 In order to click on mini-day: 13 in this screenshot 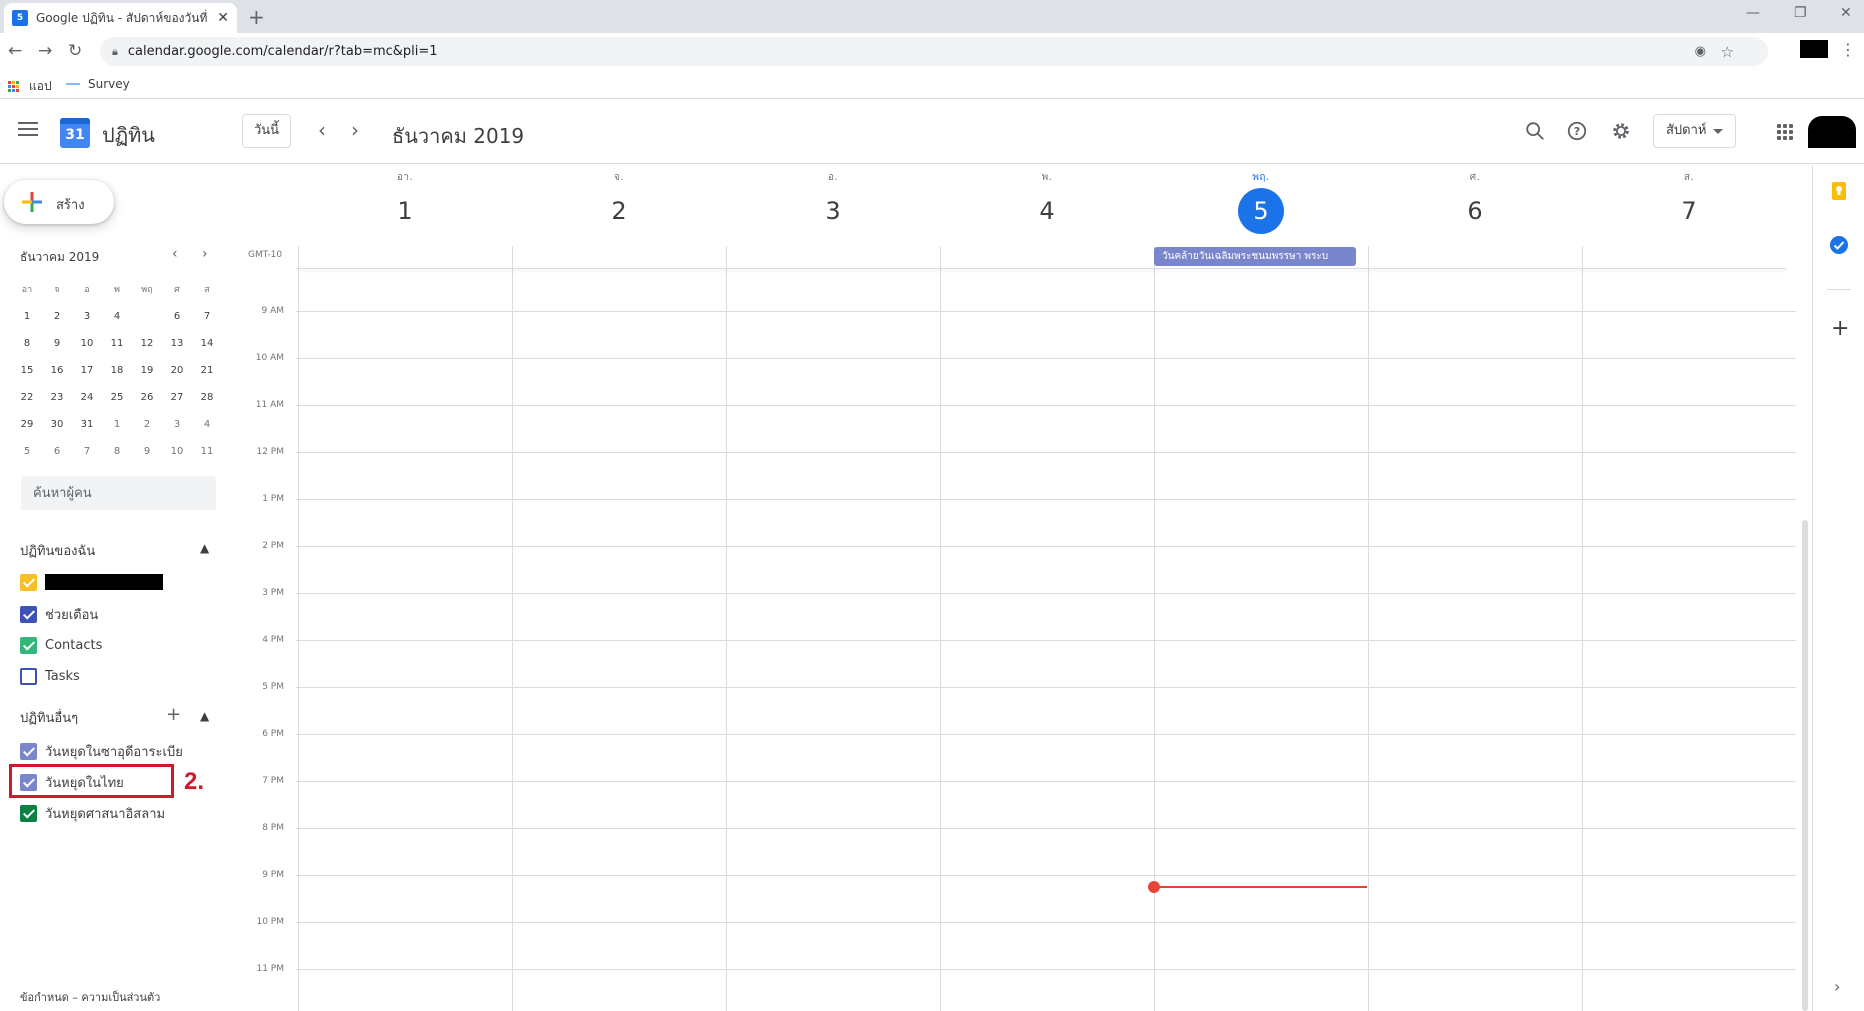, I will do `click(177, 344)`.